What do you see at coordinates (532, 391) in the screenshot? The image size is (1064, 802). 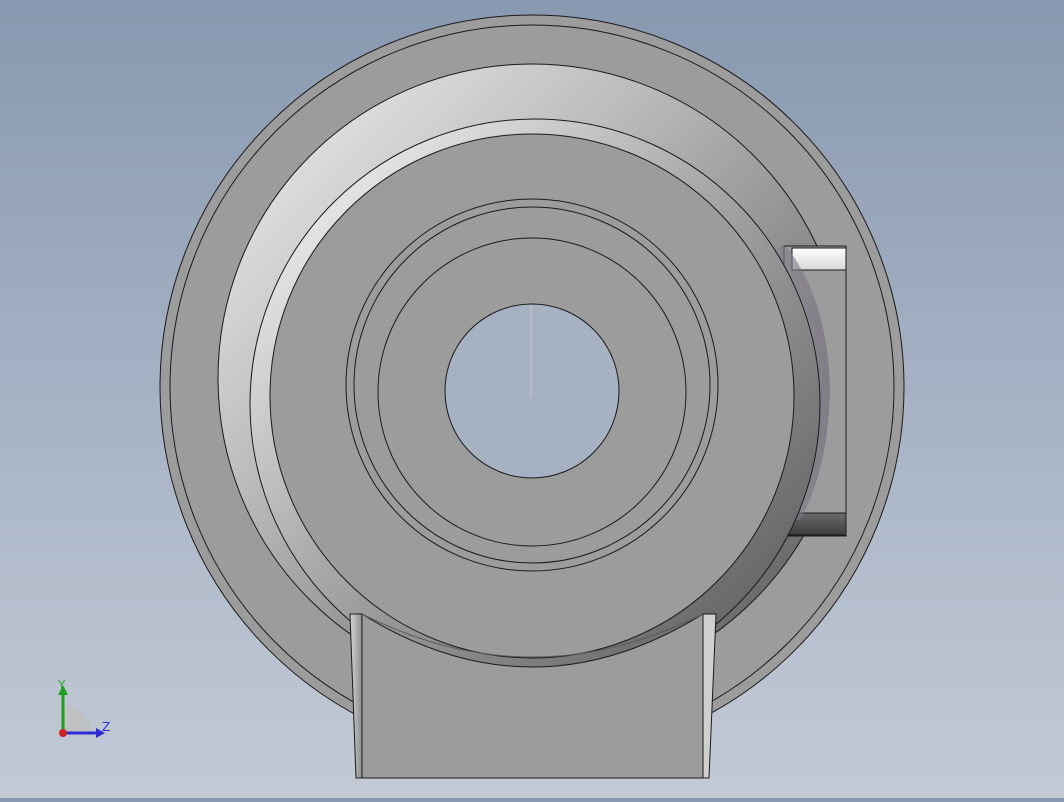 I see `central-bore` at bounding box center [532, 391].